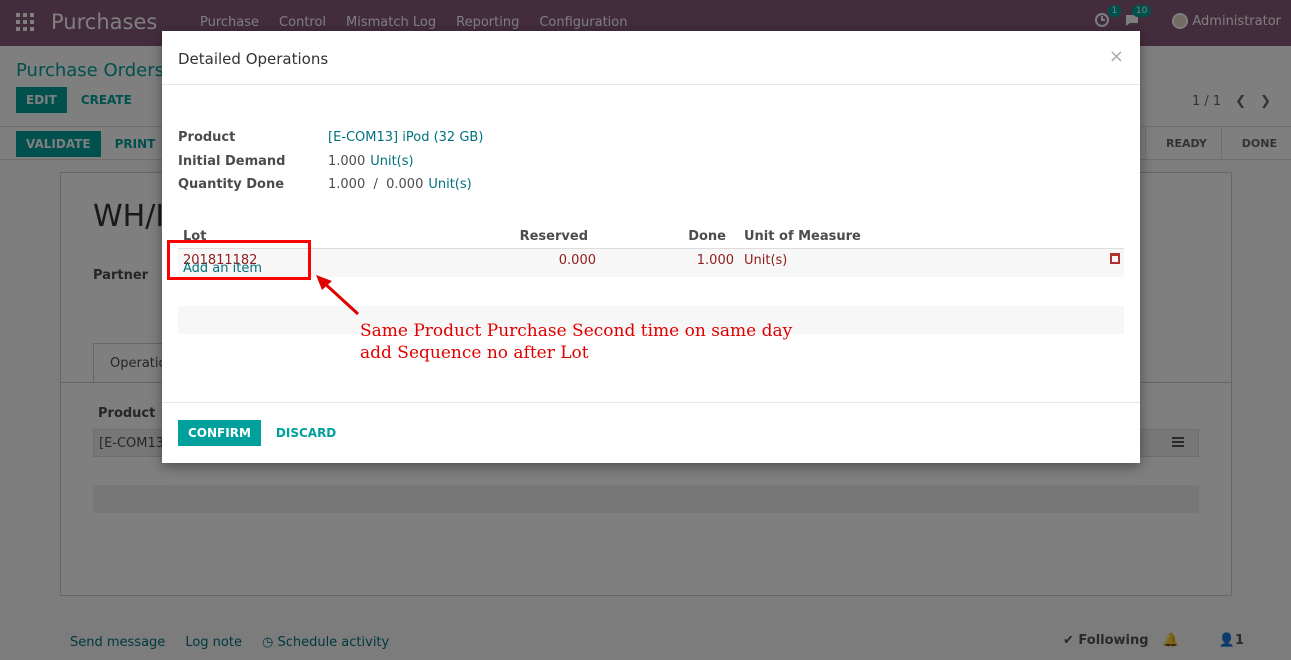  I want to click on column-reserved: Reserved, so click(554, 236).